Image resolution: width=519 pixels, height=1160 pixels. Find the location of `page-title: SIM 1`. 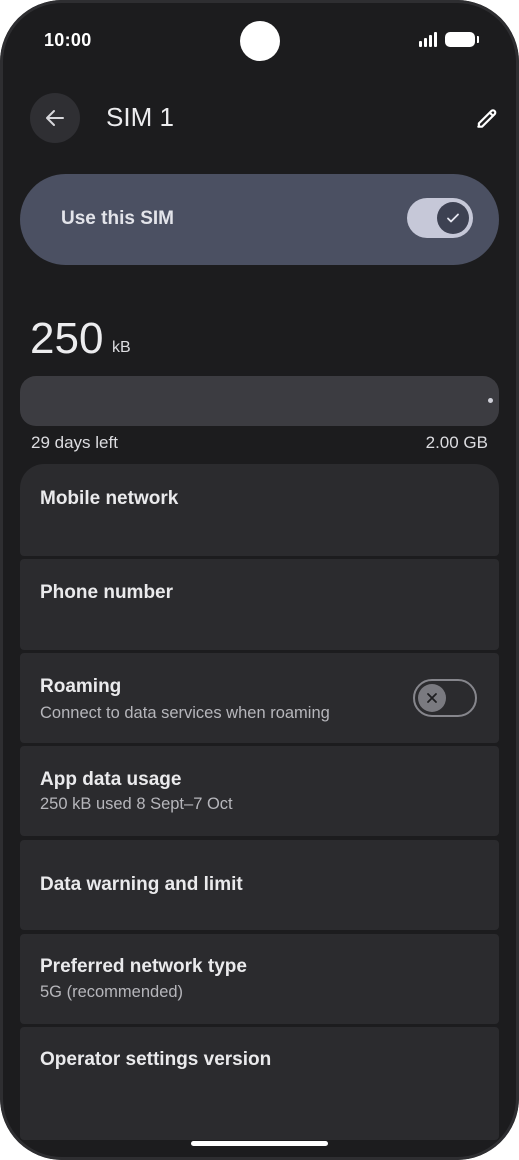

page-title: SIM 1 is located at coordinates (140, 117).